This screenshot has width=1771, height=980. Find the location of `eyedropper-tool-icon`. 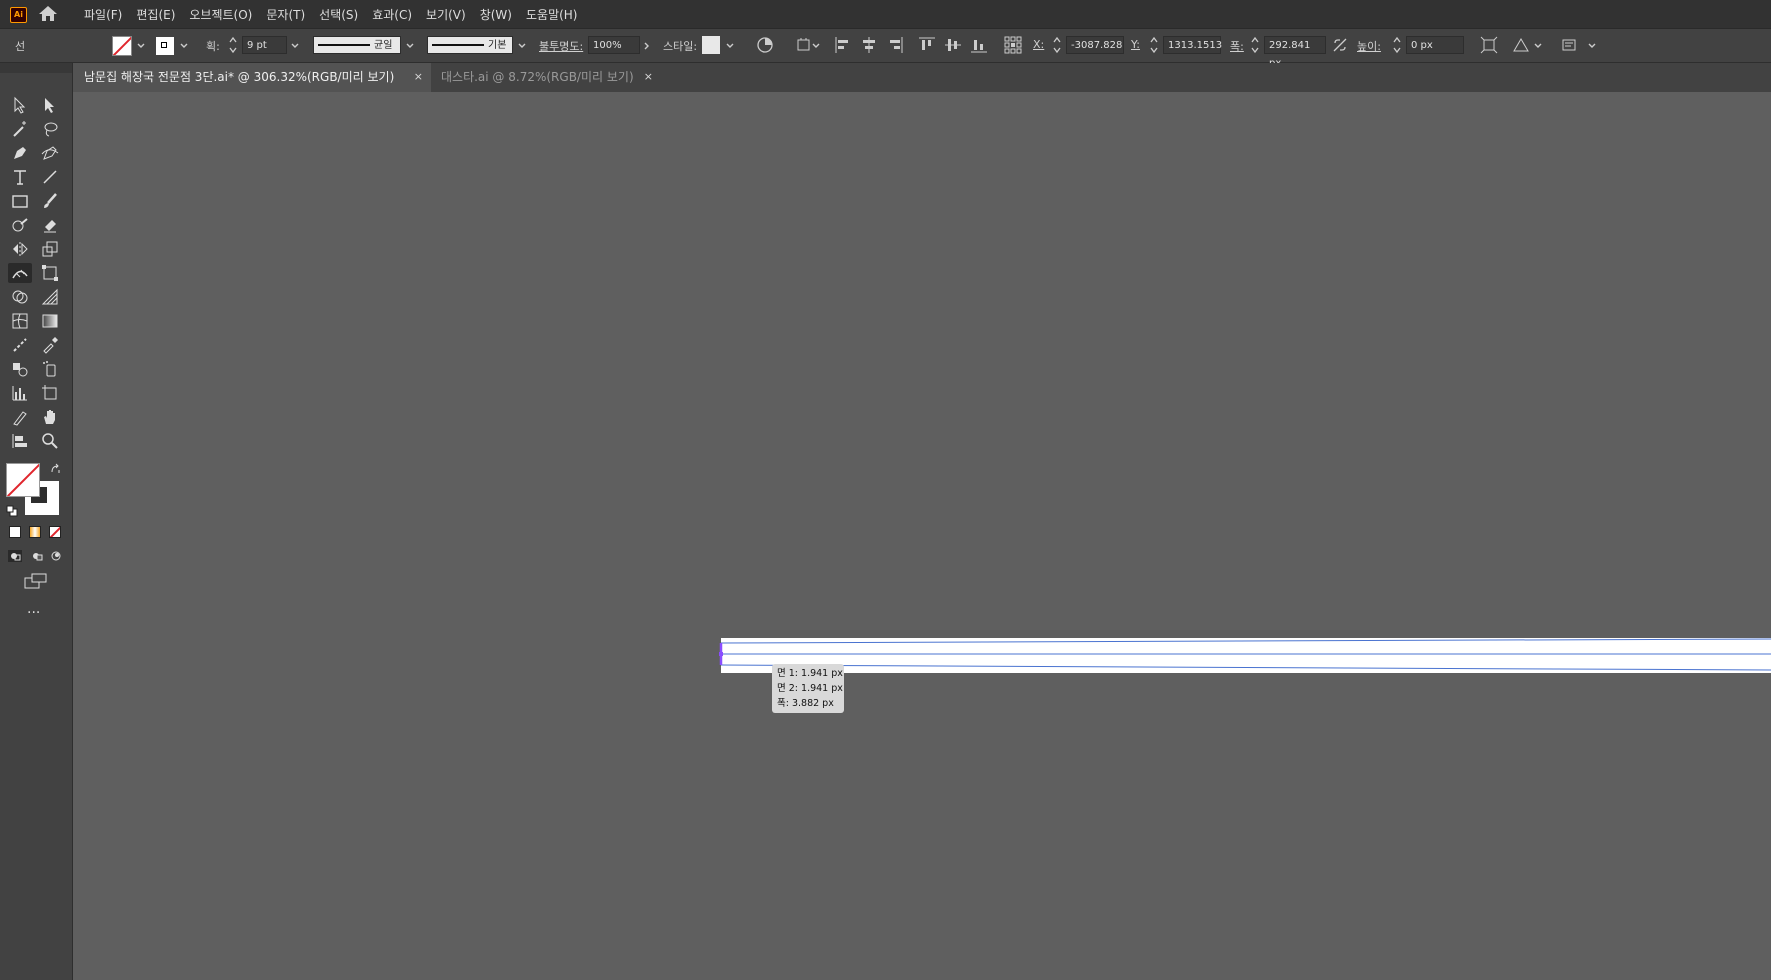

eyedropper-tool-icon is located at coordinates (50, 345).